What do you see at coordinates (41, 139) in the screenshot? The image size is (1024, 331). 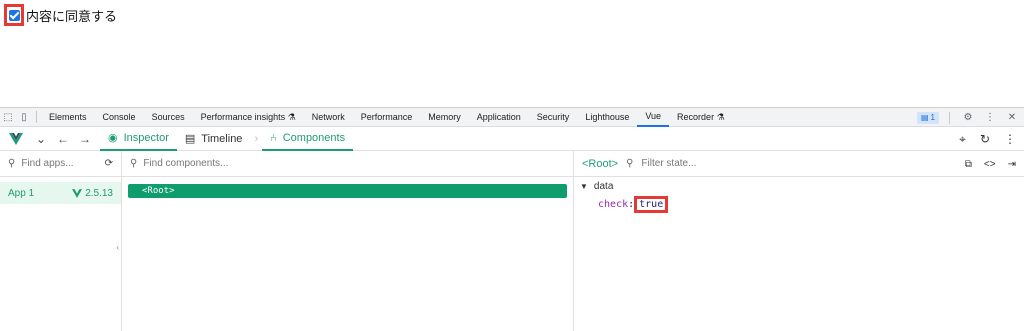 I see `chevron-down-icon: ⌄` at bounding box center [41, 139].